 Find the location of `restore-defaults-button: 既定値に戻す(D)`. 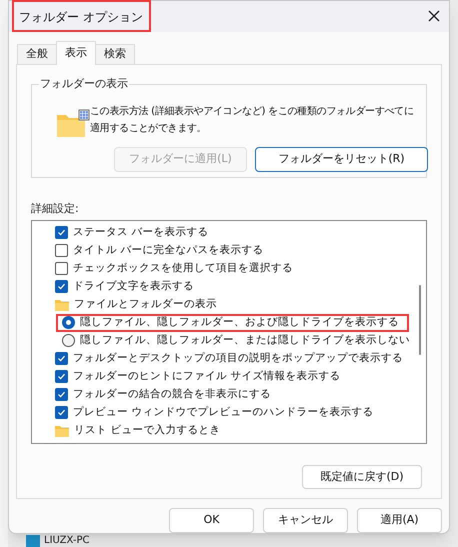

restore-defaults-button: 既定値に戻す(D) is located at coordinates (362, 476).